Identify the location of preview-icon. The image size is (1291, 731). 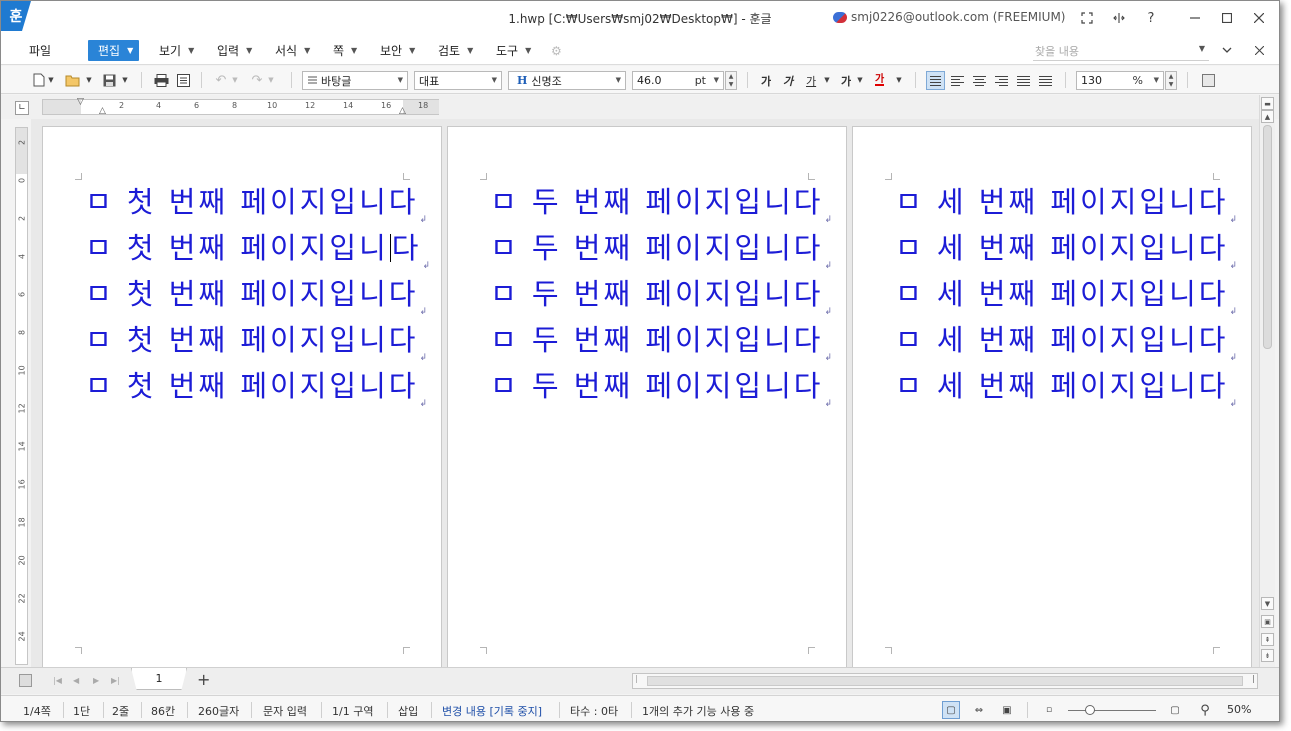
(183, 80).